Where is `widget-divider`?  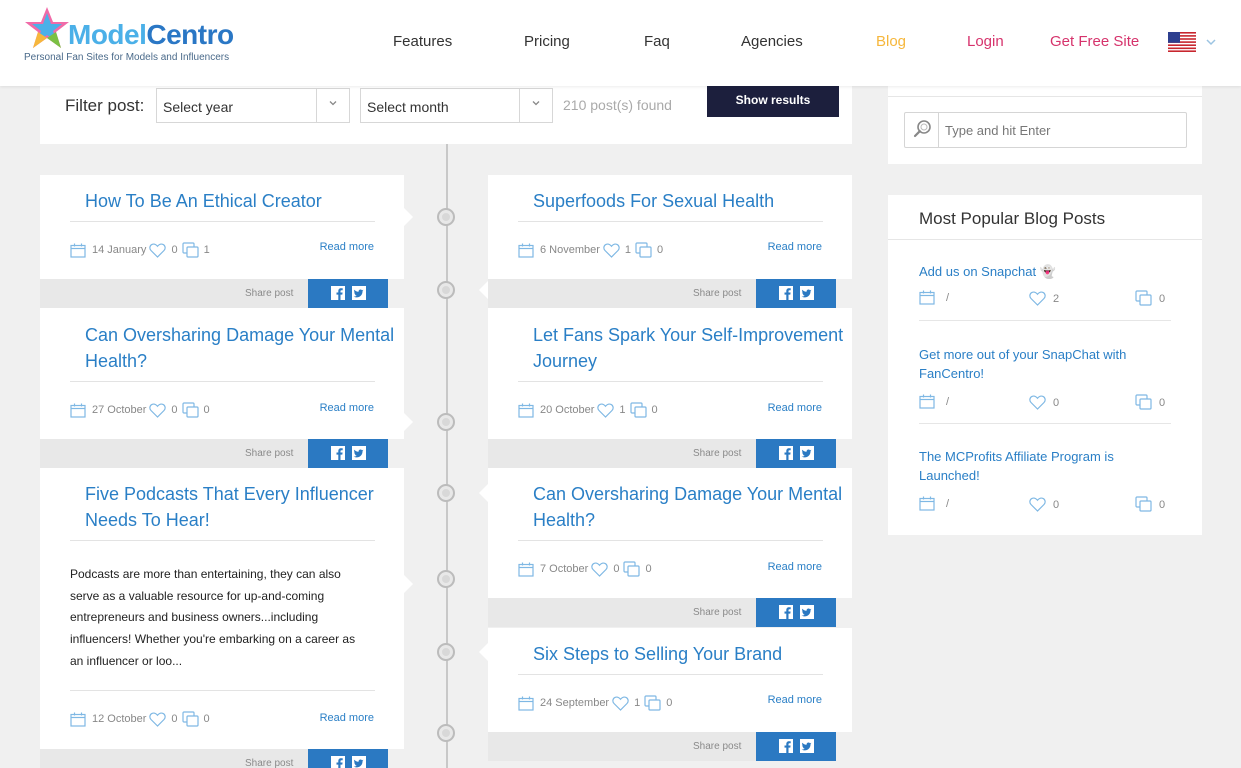 widget-divider is located at coordinates (1045, 239).